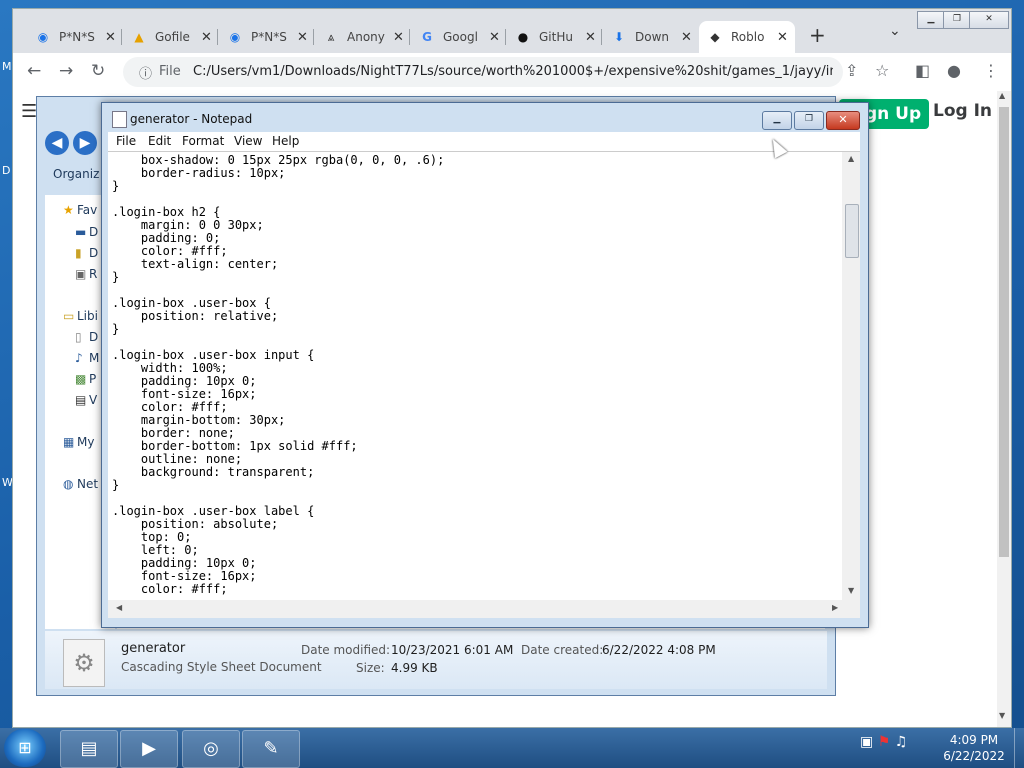 The image size is (1024, 768). Describe the element at coordinates (484, 609) in the screenshot. I see `horizontal-scrollbar` at that location.